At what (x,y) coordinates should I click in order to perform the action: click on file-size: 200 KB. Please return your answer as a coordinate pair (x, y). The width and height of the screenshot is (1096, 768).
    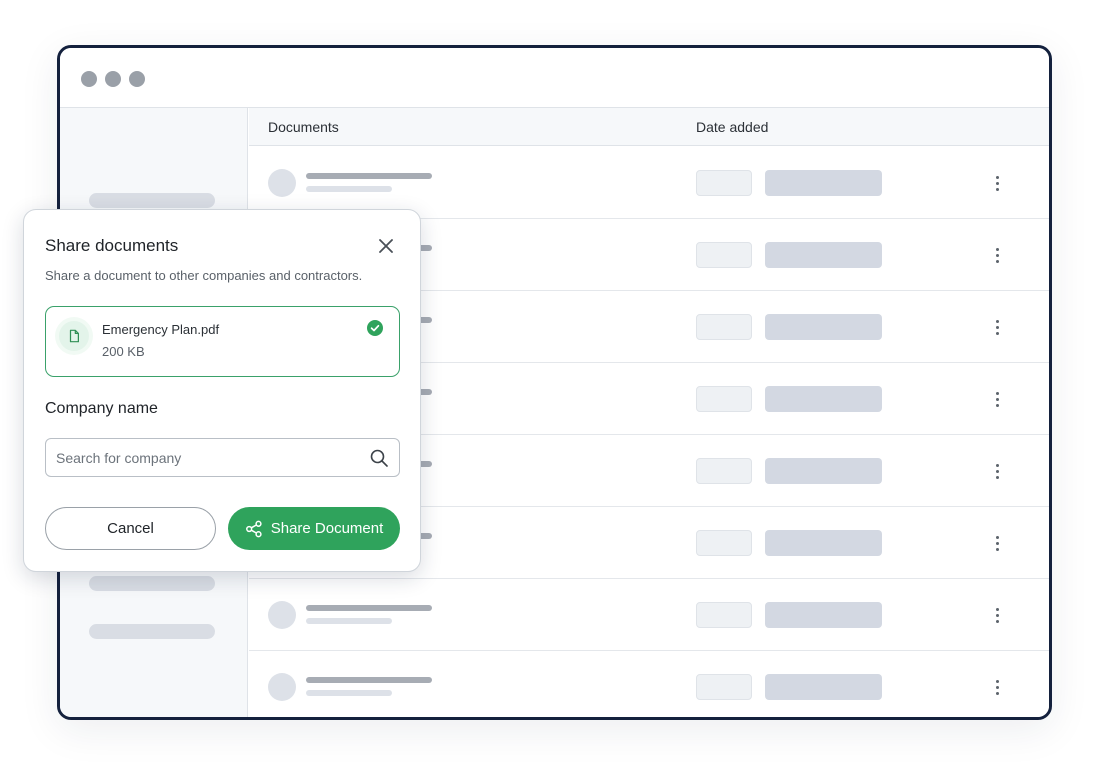
    Looking at the image, I should click on (123, 351).